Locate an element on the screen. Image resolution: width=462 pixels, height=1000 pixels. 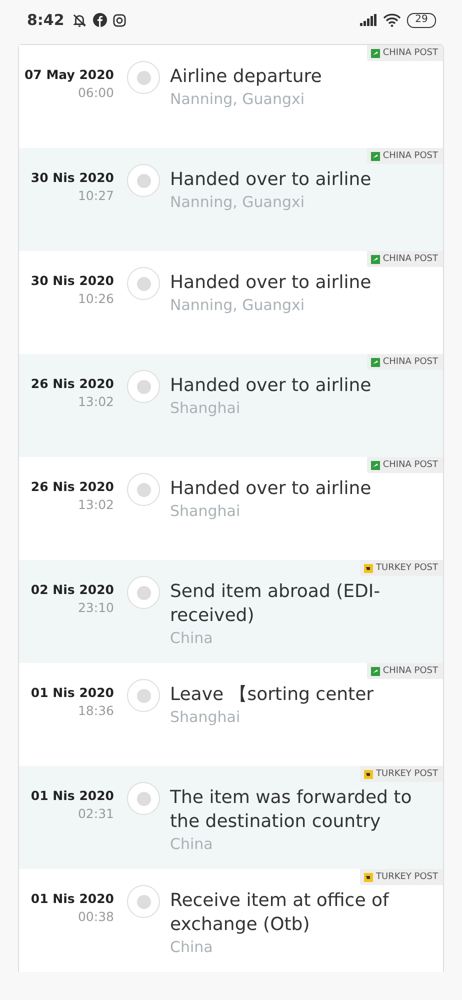
signal-icon is located at coordinates (368, 20).